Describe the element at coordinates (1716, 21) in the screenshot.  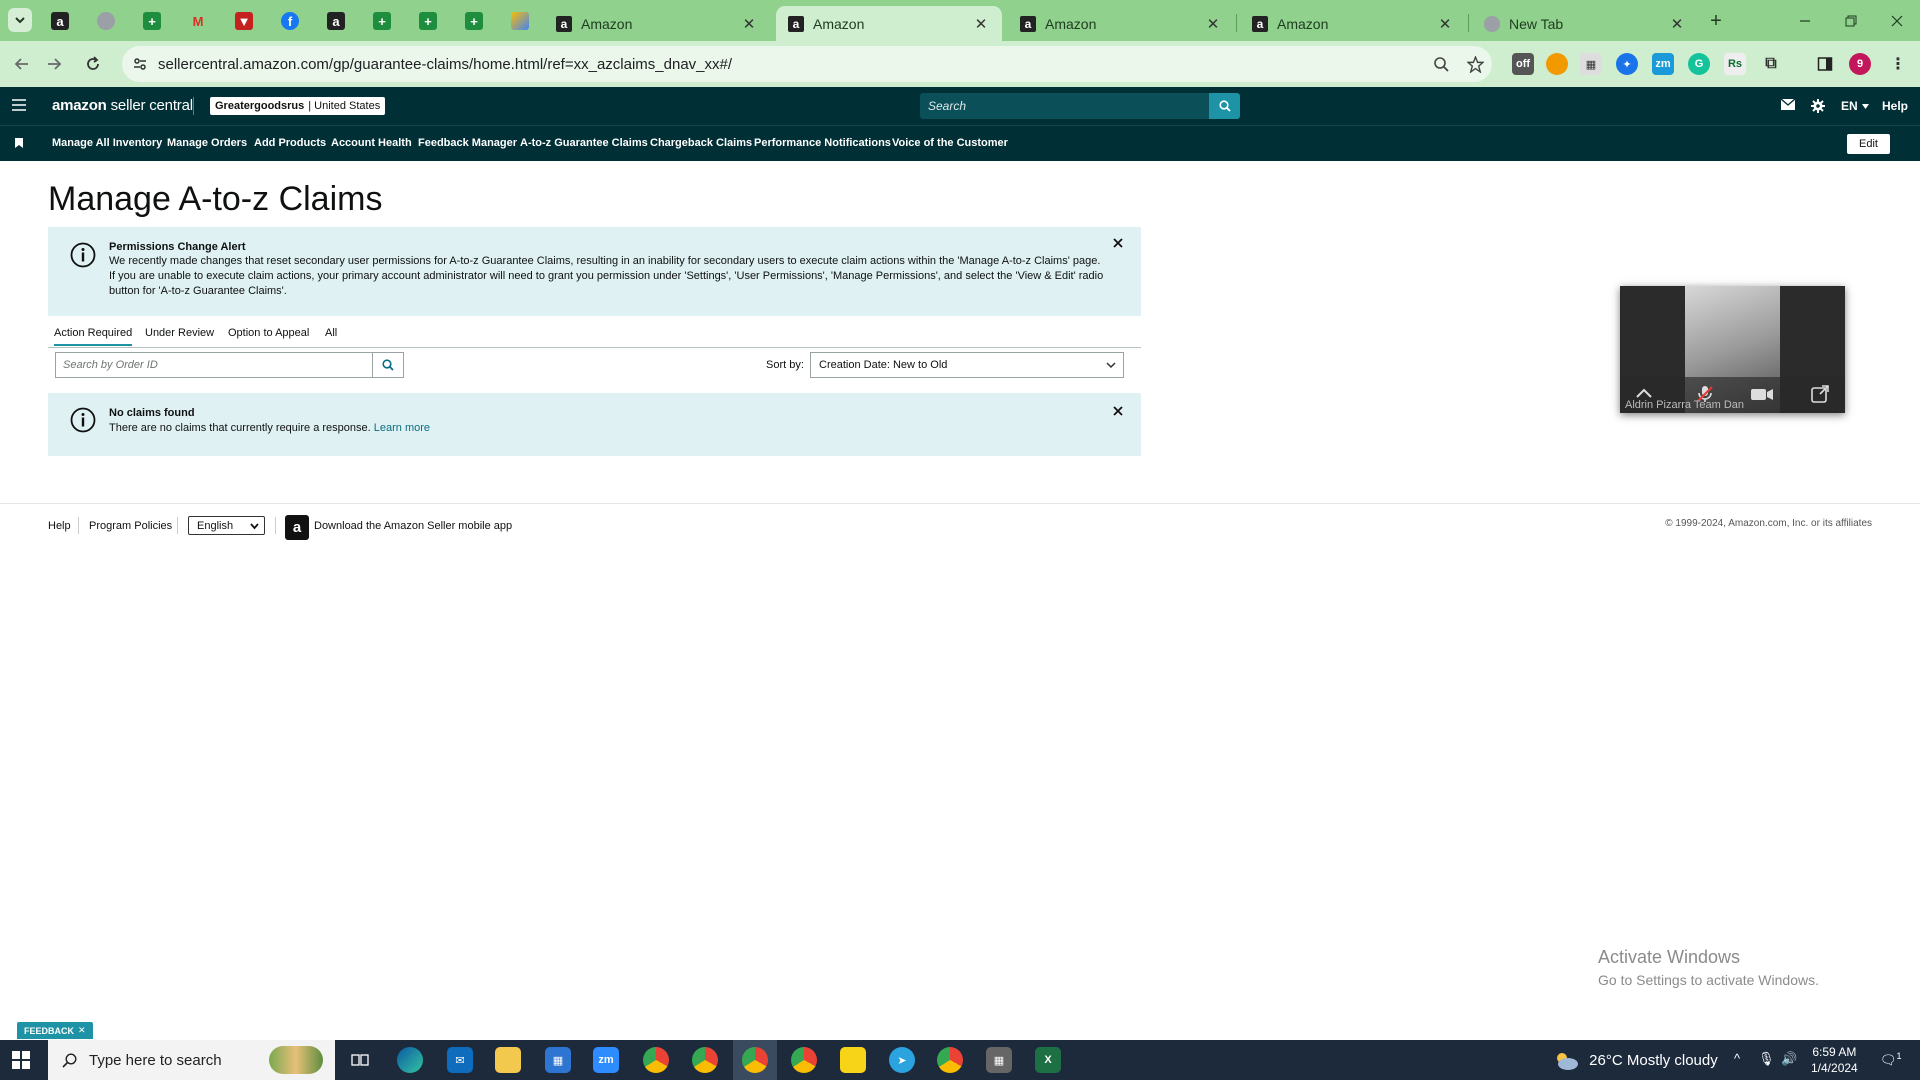
I see `new-tab-button: +` at that location.